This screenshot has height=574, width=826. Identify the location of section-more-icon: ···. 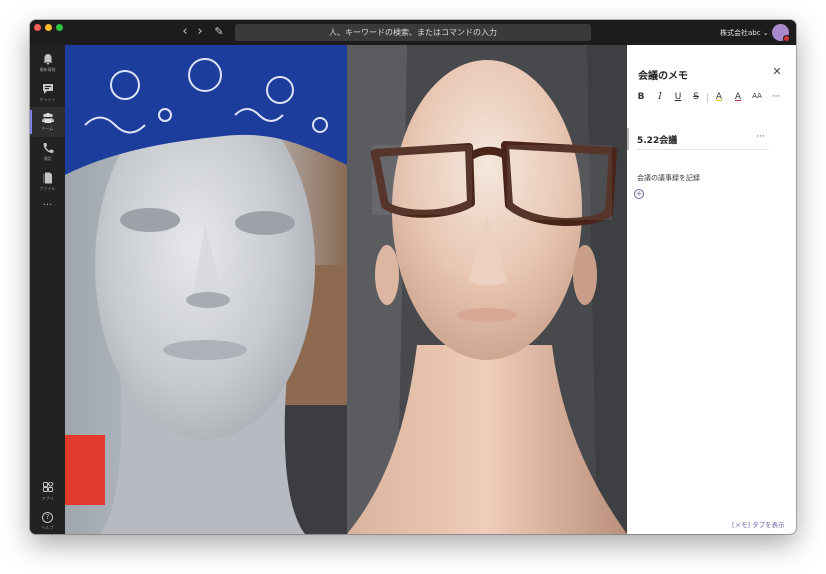
(760, 137).